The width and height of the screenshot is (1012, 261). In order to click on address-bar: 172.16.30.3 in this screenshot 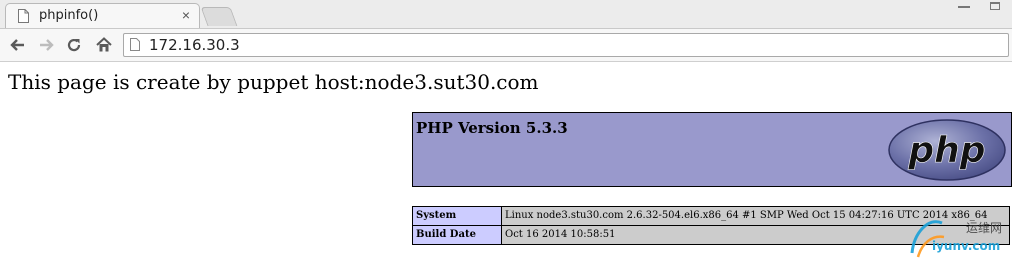, I will do `click(566, 45)`.